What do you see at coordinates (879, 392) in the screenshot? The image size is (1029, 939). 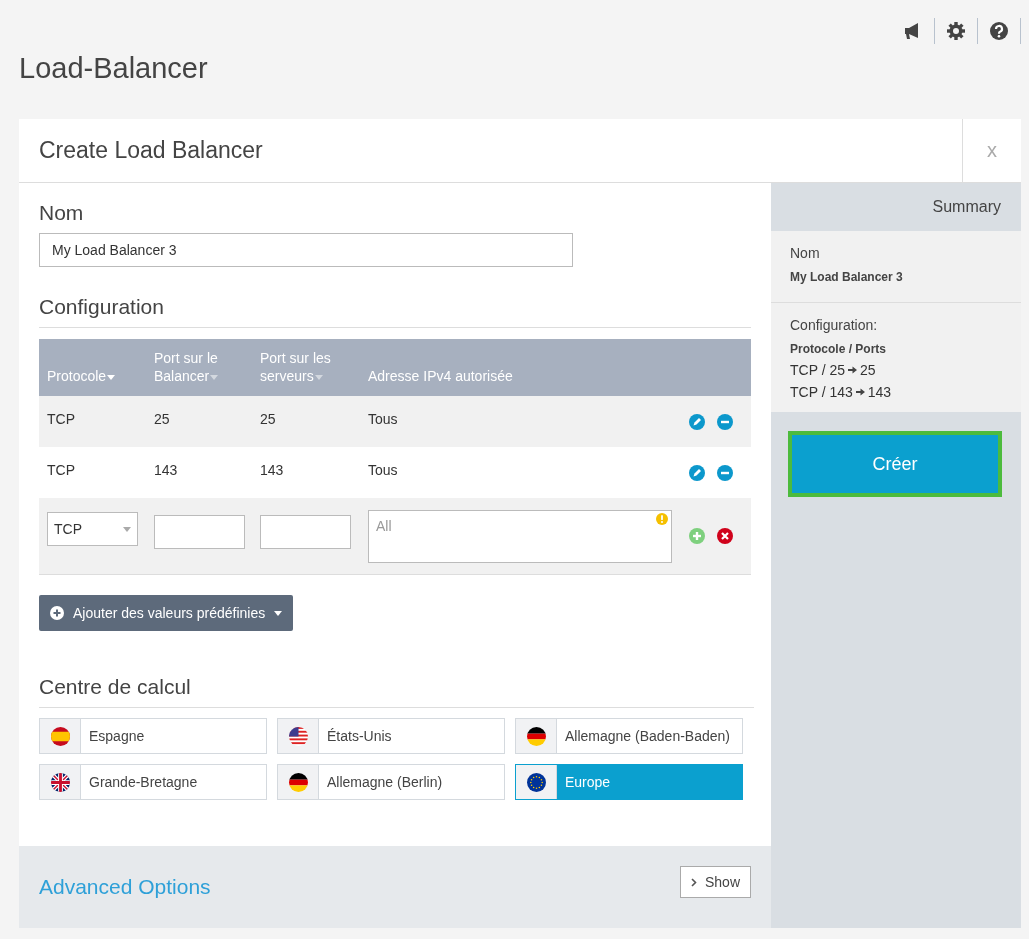 I see `summary-text: 143` at bounding box center [879, 392].